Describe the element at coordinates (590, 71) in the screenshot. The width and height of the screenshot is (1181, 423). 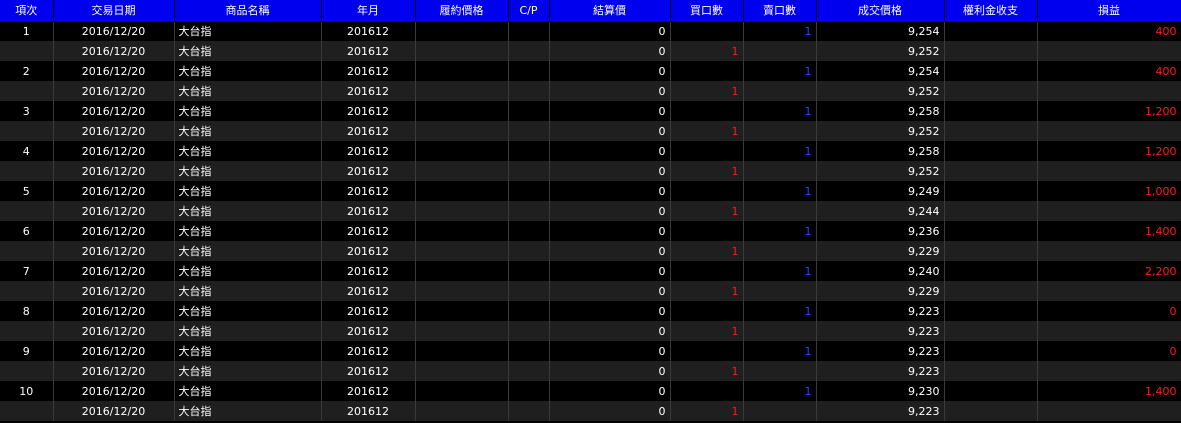
I see `table-row: 2 2016/12/20 大台指 201612 0 1 9,254 400` at that location.